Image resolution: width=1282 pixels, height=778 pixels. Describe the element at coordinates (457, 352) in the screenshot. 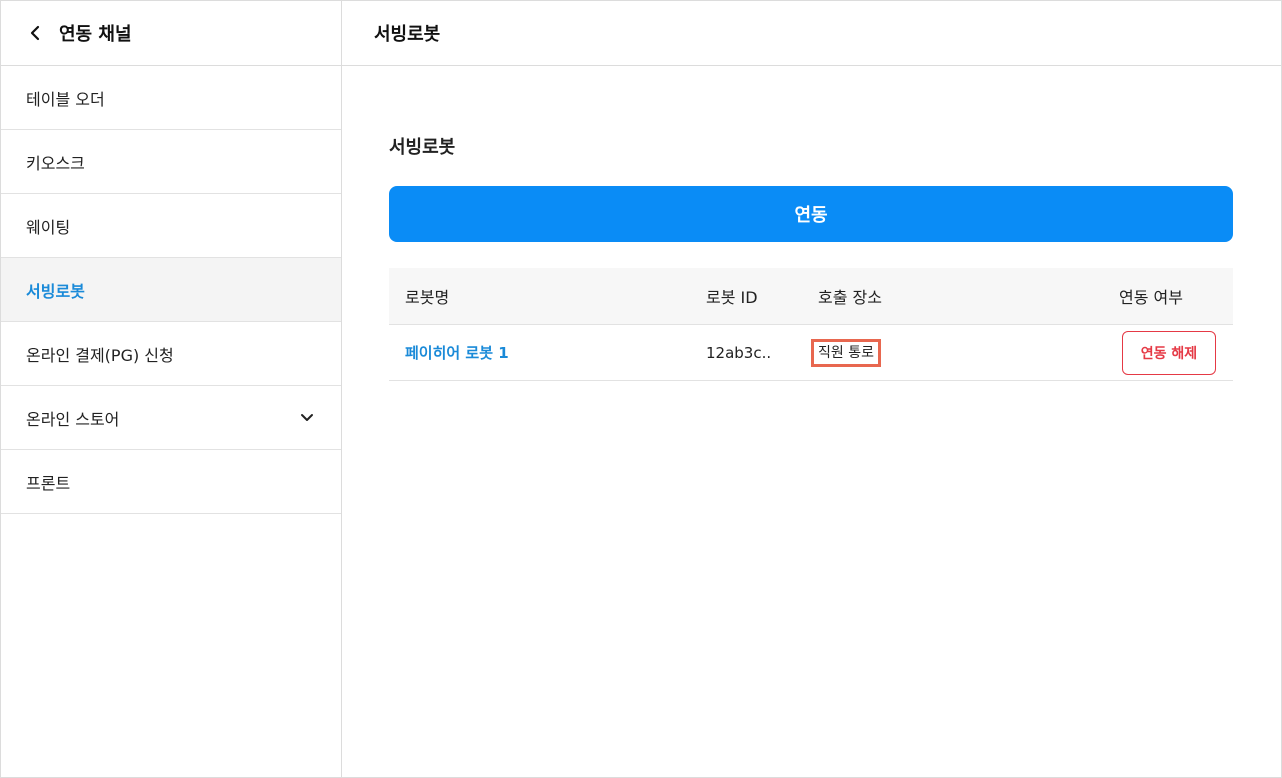

I see `robot-name-link: 페이히어 로봇 1` at that location.